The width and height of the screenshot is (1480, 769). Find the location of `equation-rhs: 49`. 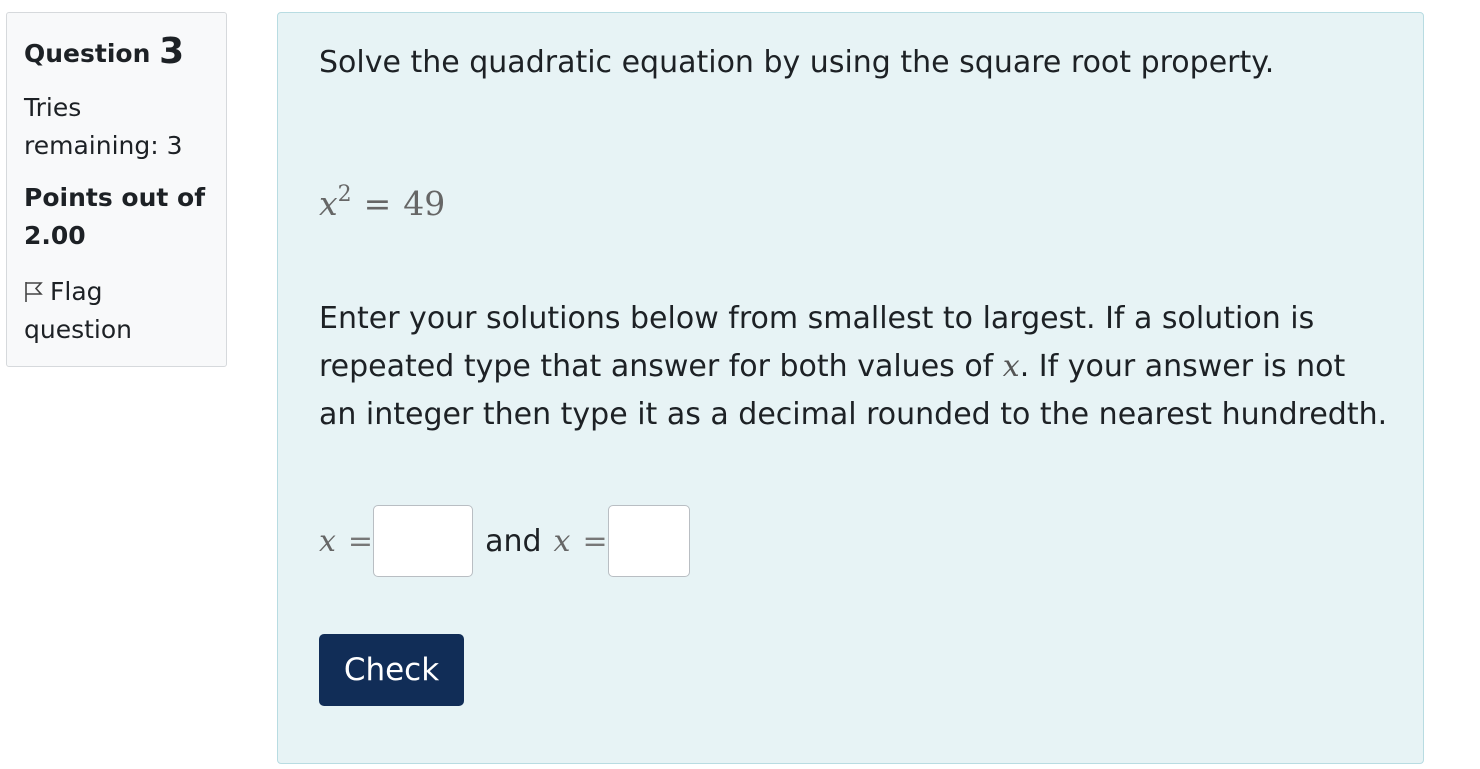

equation-rhs: 49 is located at coordinates (424, 203).